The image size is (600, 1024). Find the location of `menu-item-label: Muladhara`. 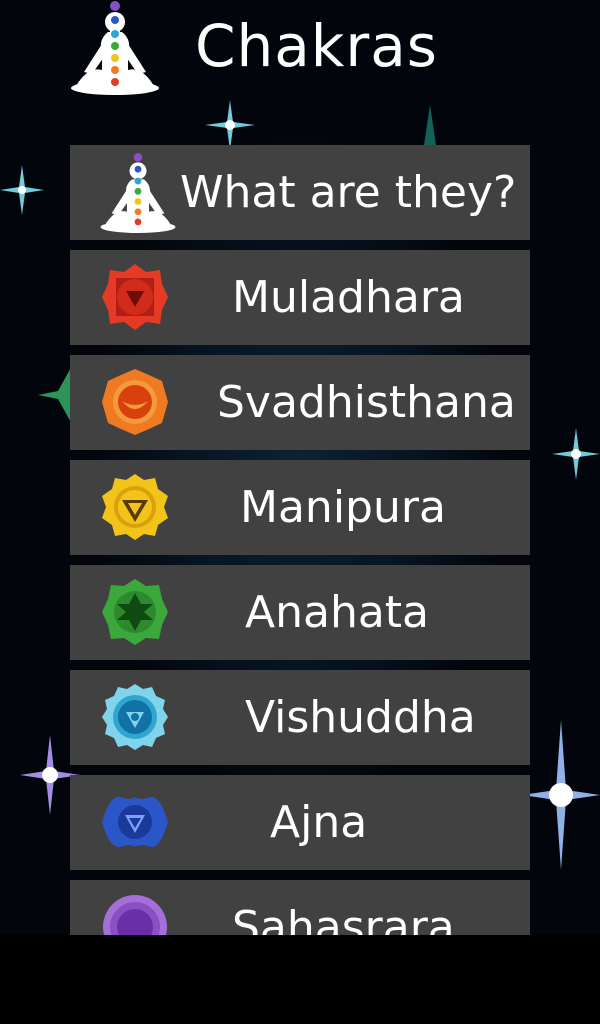

menu-item-label: Muladhara is located at coordinates (348, 297).